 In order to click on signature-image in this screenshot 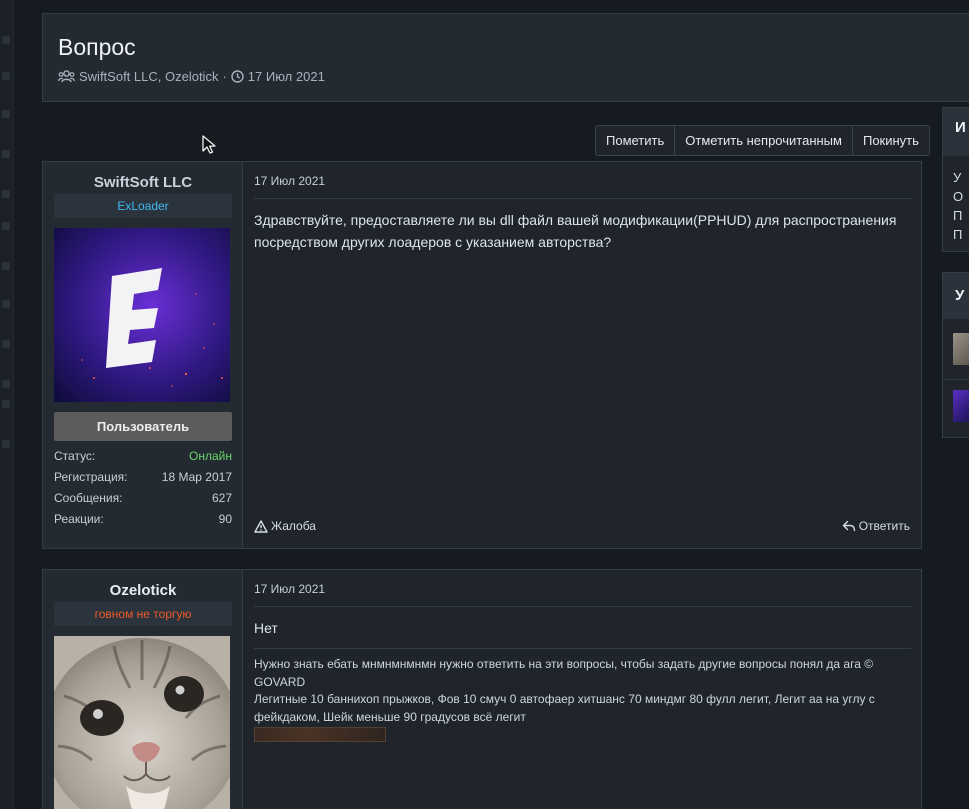, I will do `click(320, 734)`.